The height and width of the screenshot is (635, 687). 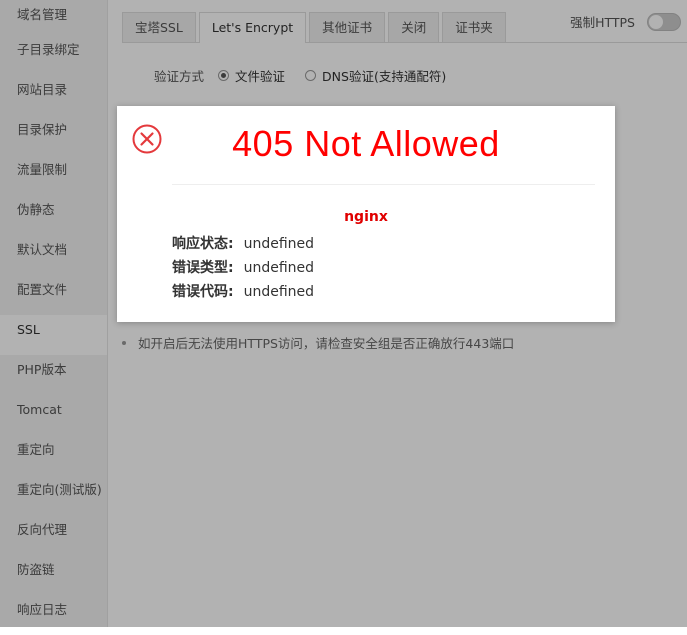 I want to click on error-row-code: 错误代码: undefined, so click(x=243, y=291).